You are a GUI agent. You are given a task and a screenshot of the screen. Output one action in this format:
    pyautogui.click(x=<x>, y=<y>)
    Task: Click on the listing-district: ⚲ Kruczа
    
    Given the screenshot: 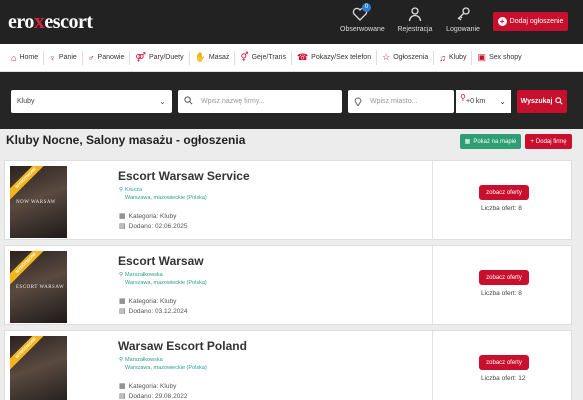 What is the action you would take?
    pyautogui.click(x=130, y=190)
    